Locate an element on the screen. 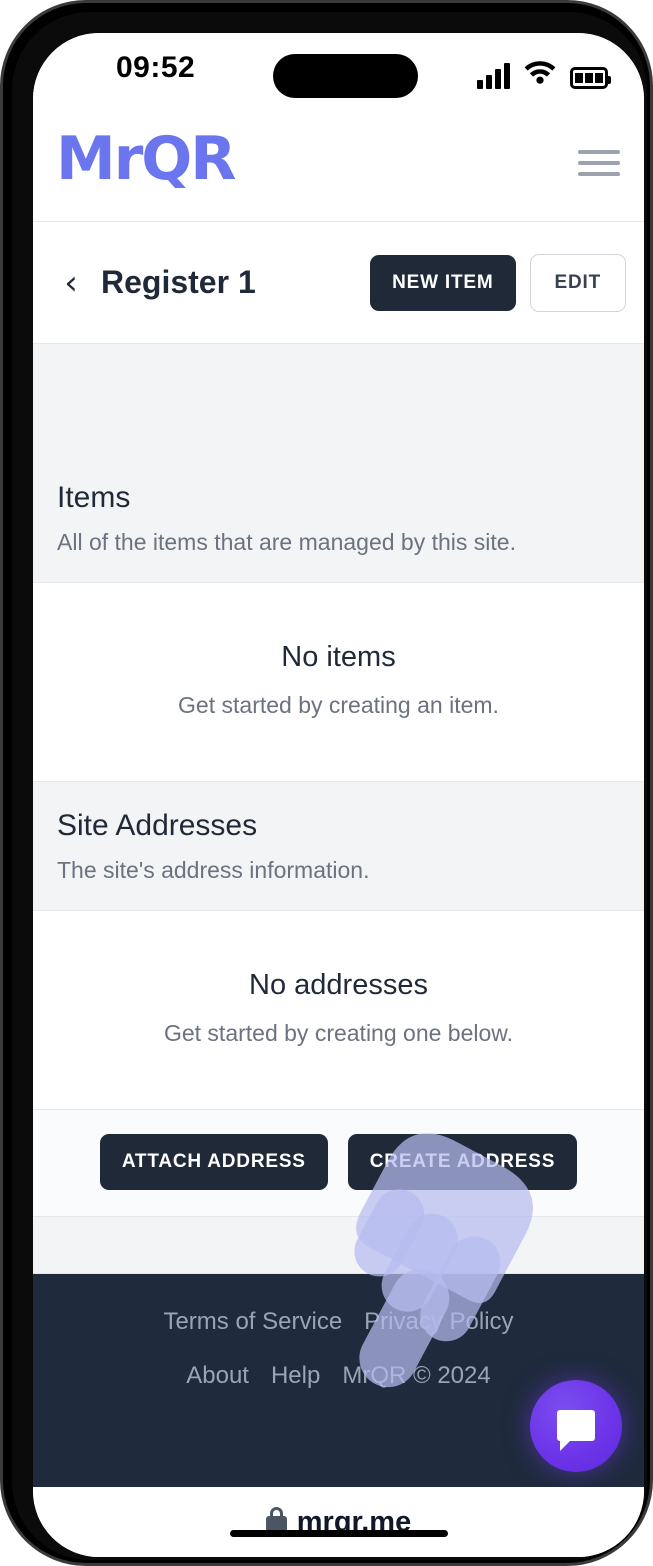 Image resolution: width=653 pixels, height=1566 pixels. terms-of-service-link: Terms of Service is located at coordinates (252, 1322).